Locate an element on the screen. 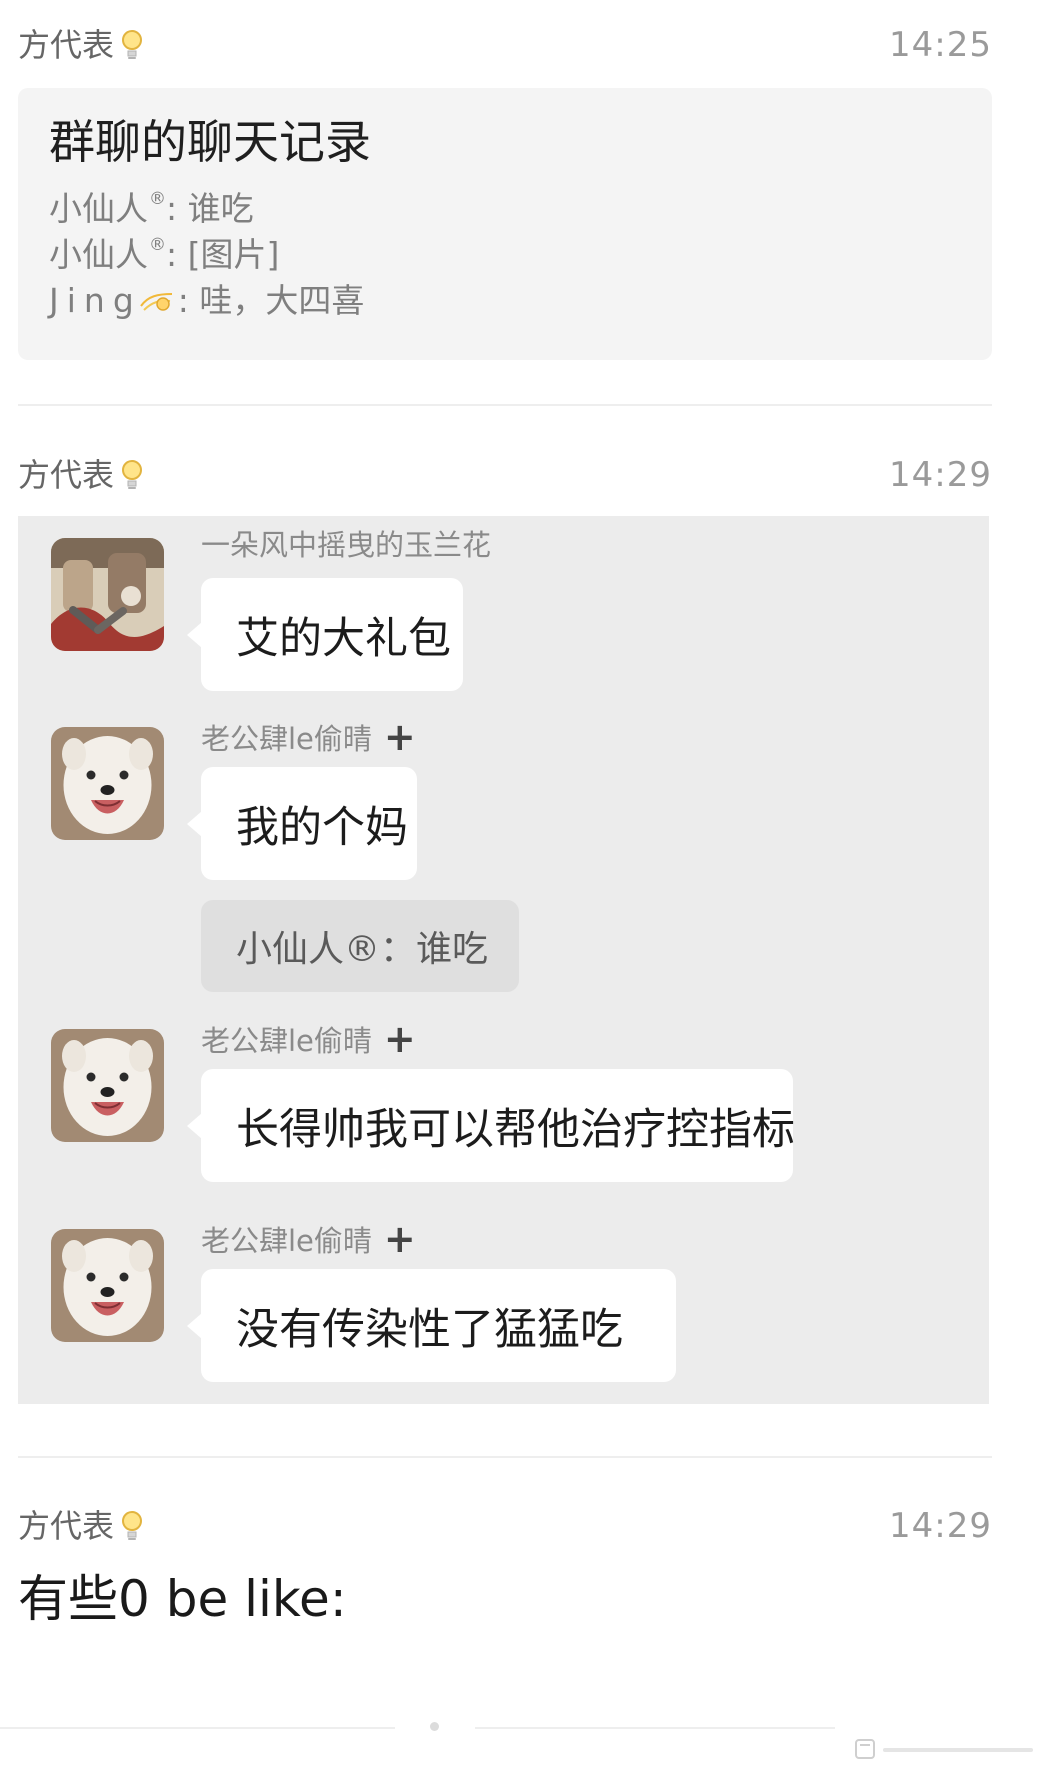  record-line: 小仙人 ® : 谁吃 is located at coordinates (505, 209).